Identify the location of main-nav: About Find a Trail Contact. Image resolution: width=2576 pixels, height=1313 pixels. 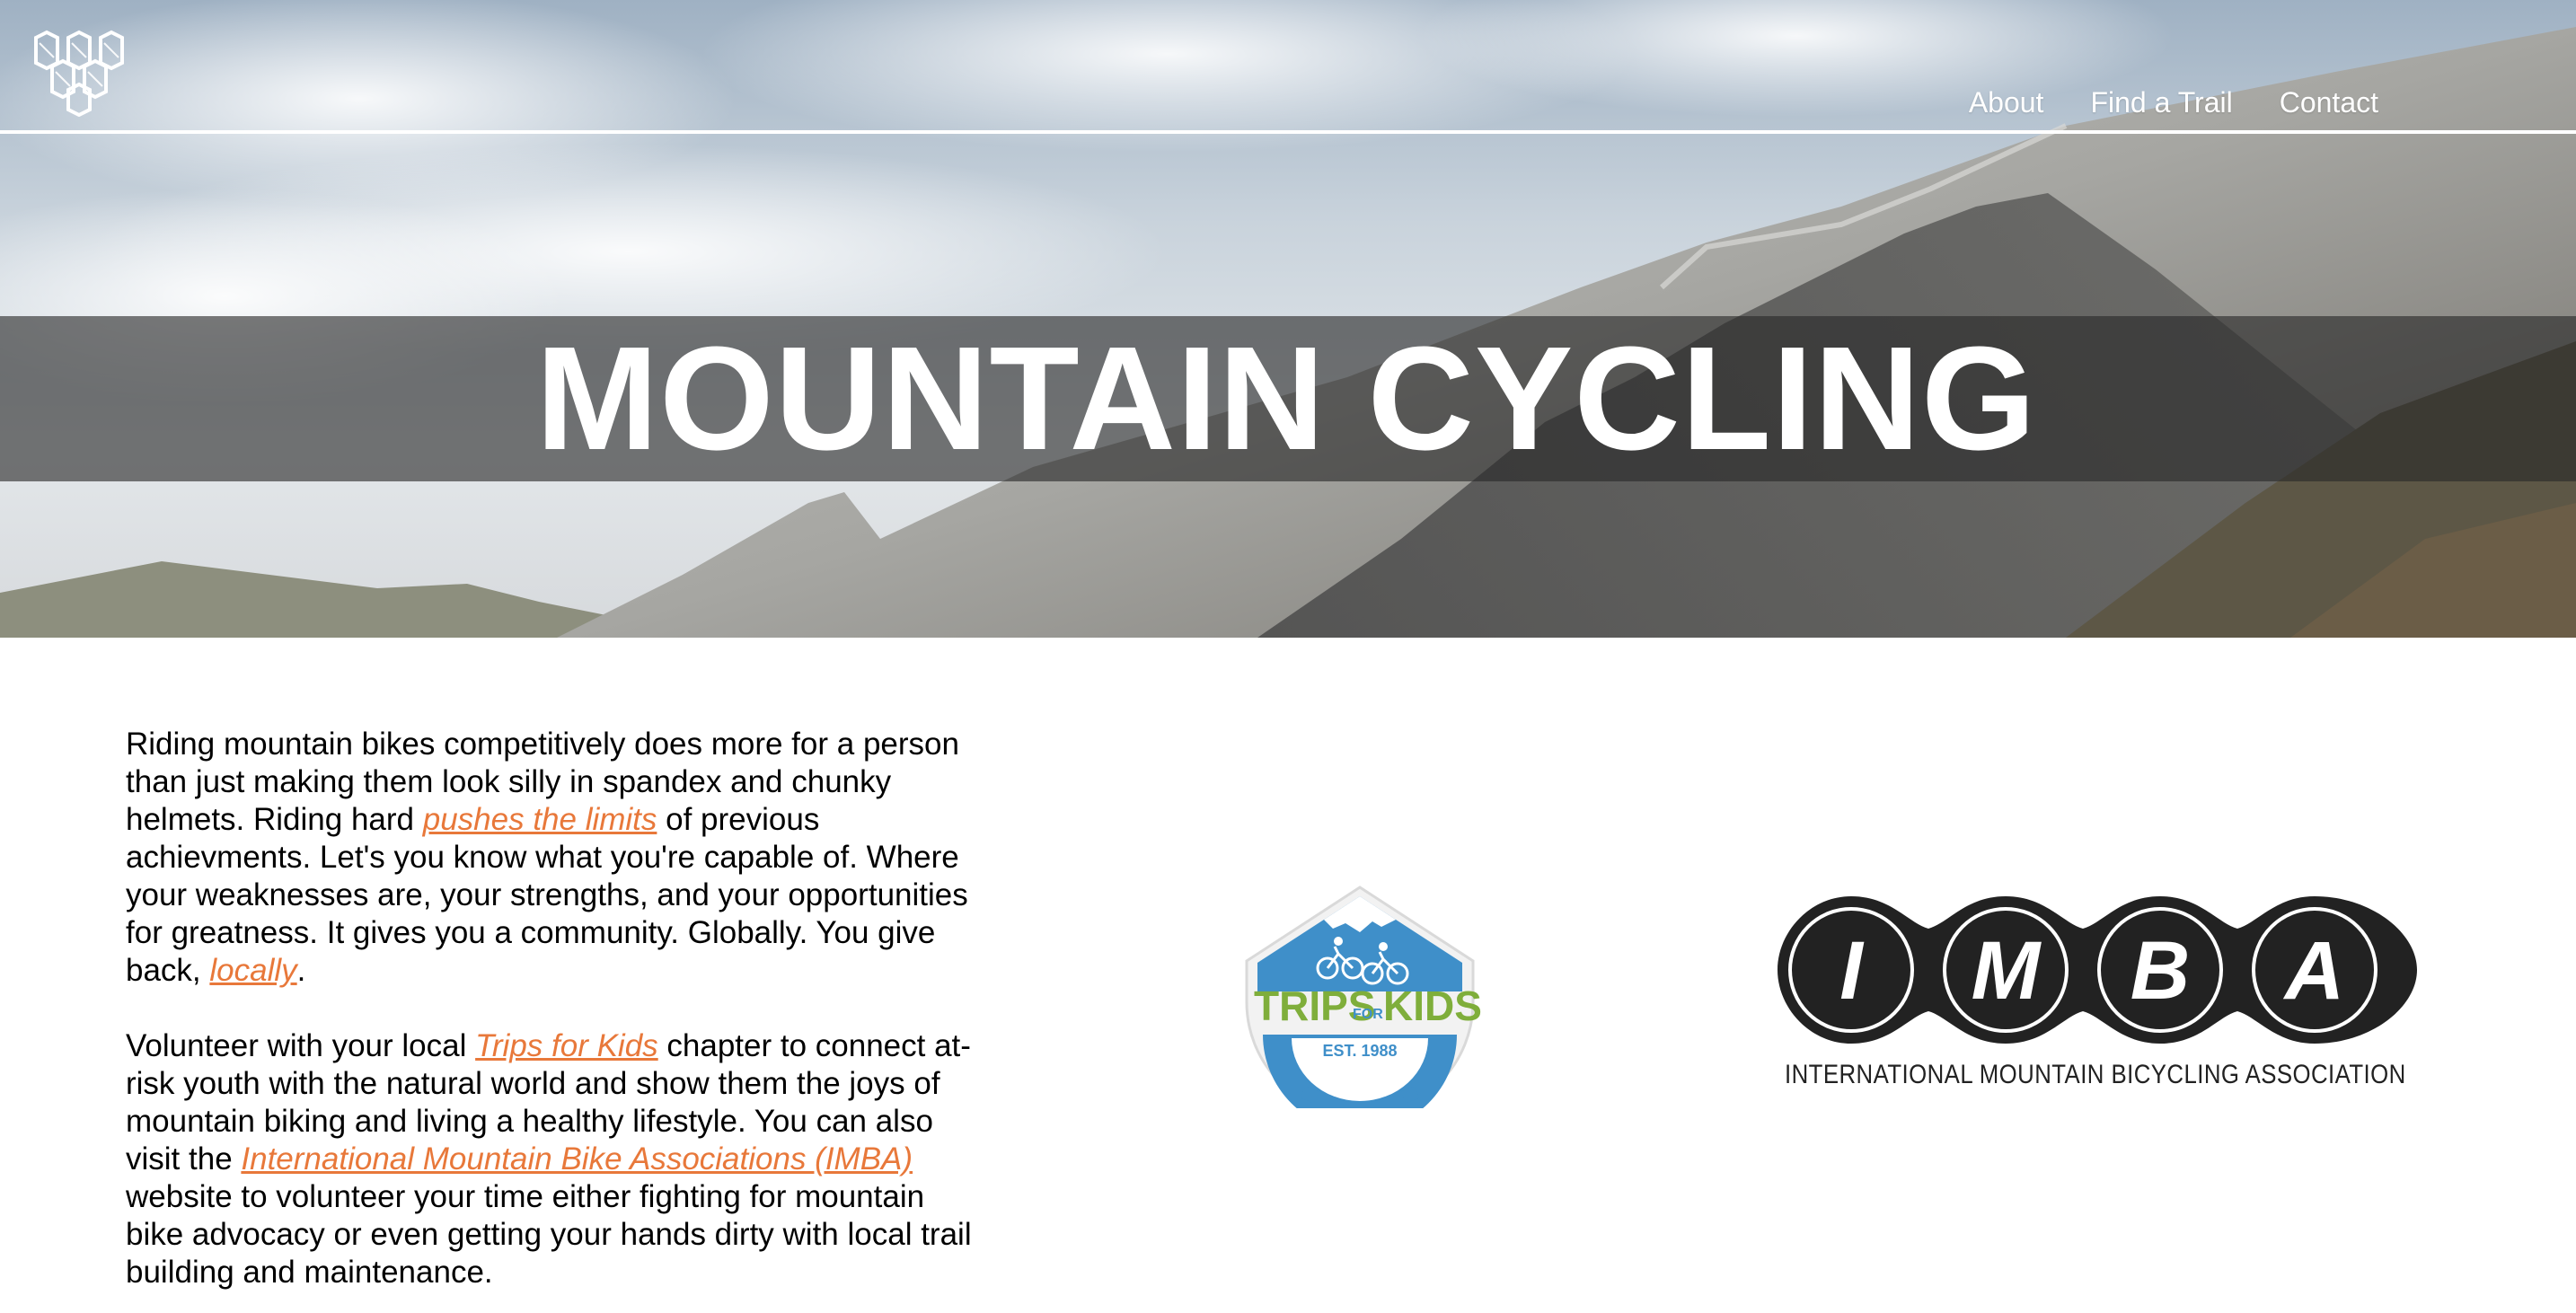
(2173, 102).